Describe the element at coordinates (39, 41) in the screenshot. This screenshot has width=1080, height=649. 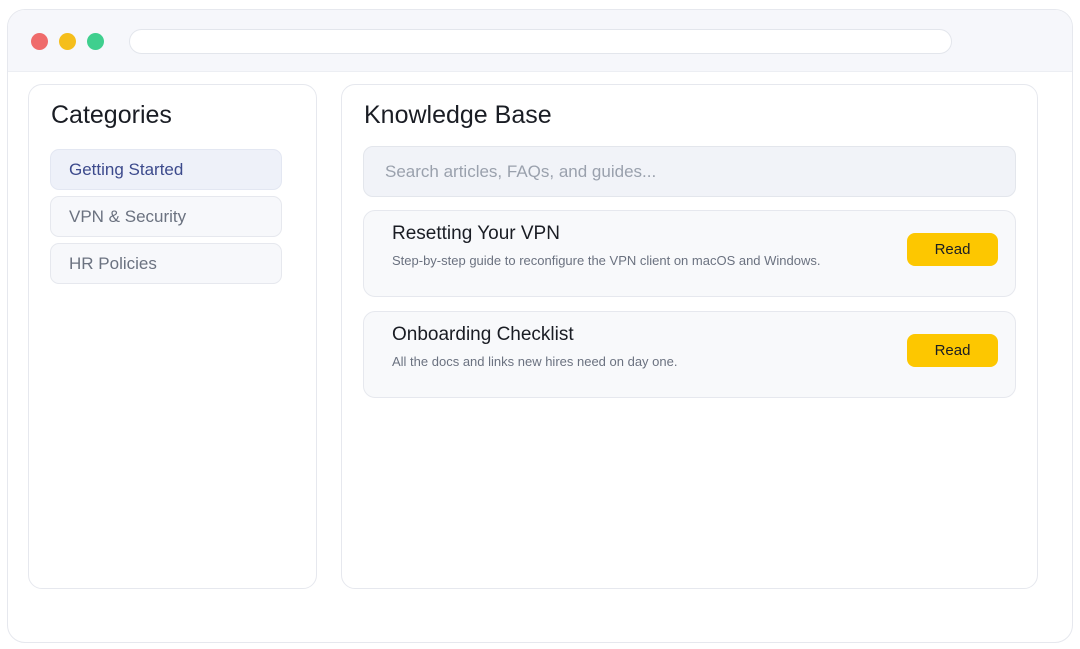
I see `close-window-button` at that location.